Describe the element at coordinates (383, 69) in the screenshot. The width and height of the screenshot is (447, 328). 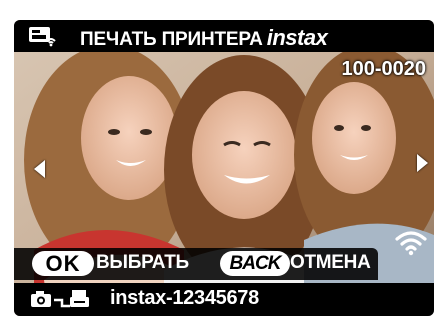
I see `frame-number: 100-0020` at that location.